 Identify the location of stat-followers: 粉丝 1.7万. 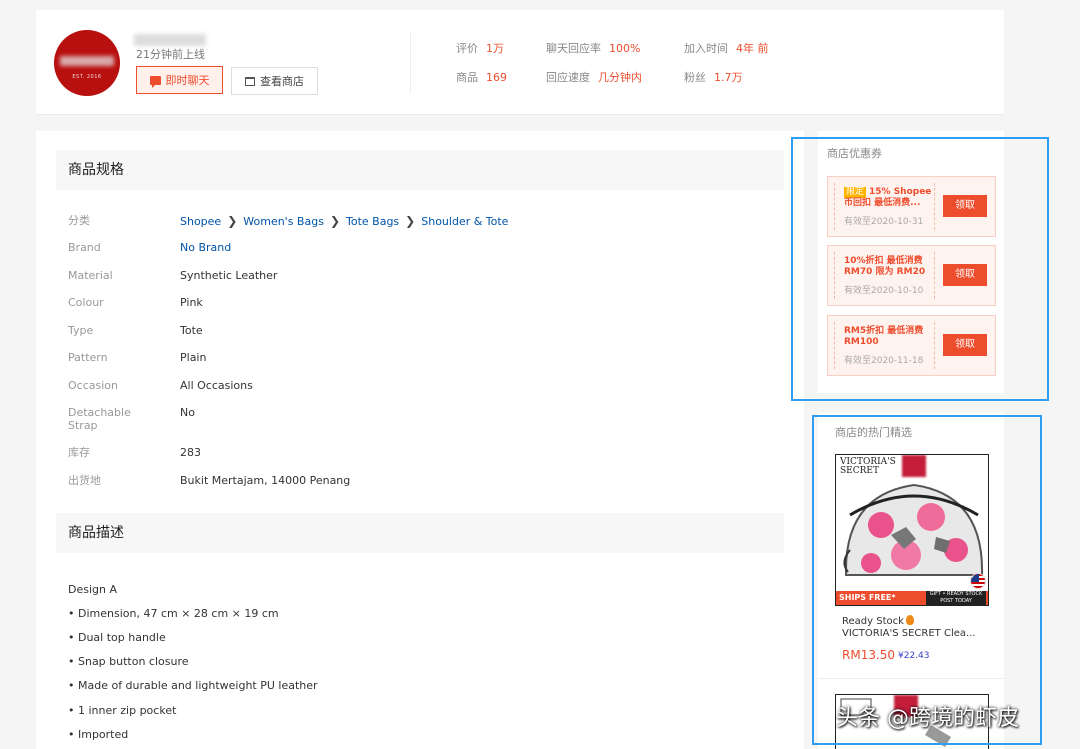
(713, 77).